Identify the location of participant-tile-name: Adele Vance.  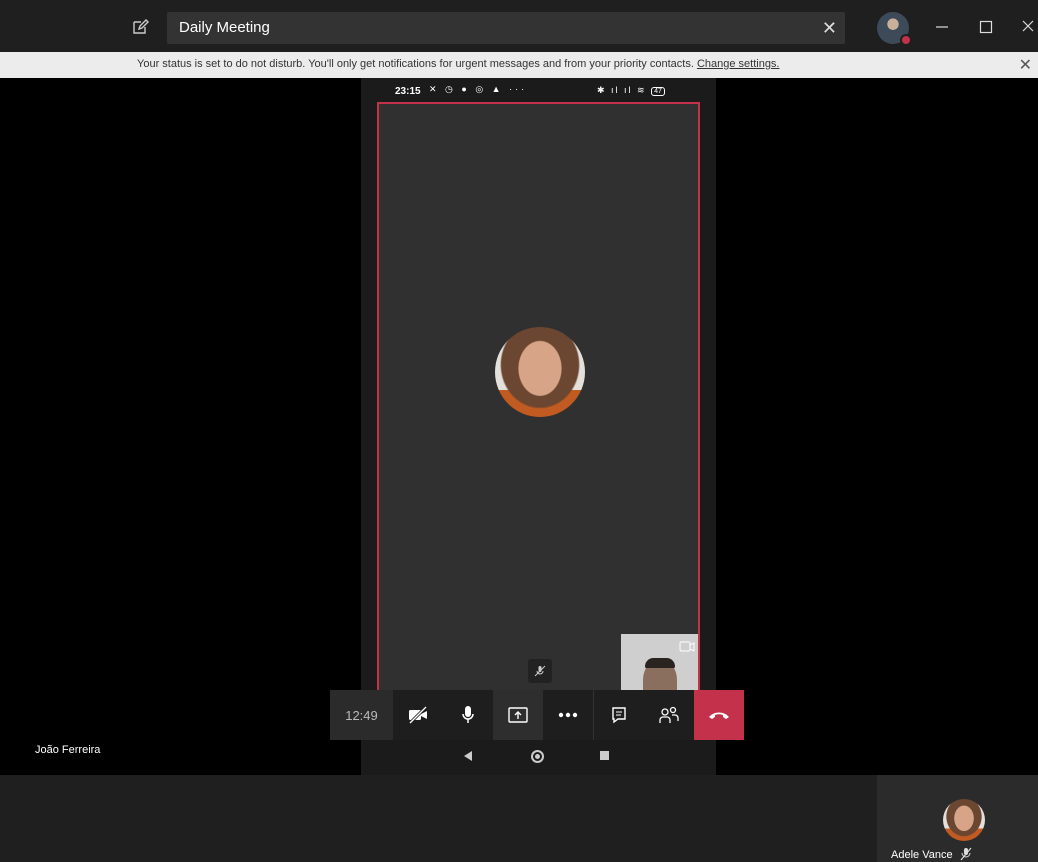
(922, 855).